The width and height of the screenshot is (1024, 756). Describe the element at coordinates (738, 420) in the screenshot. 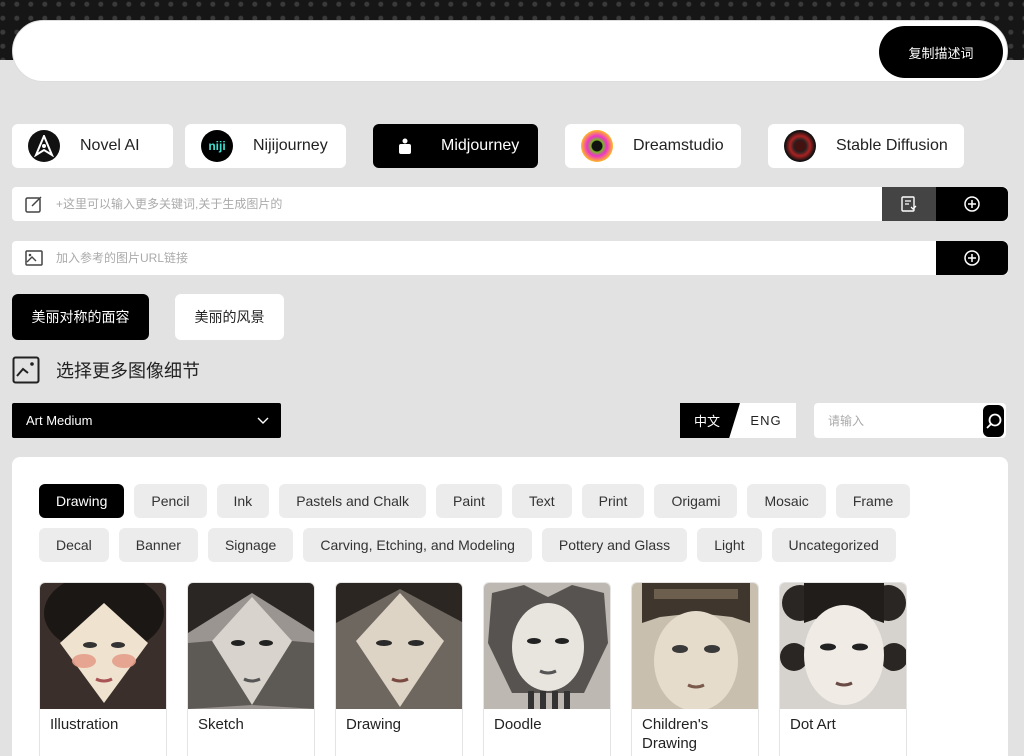

I see `language-toggle: 中文 ENG` at that location.